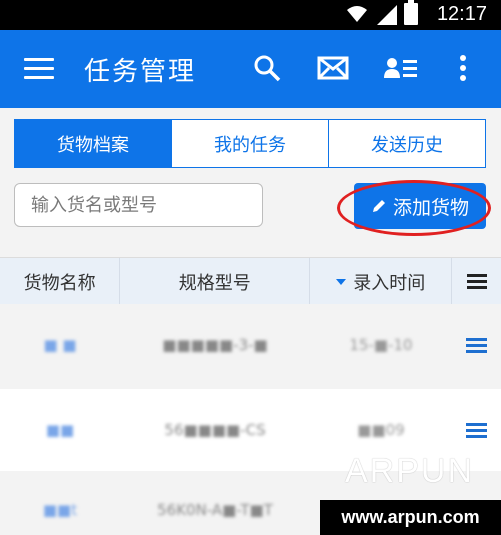  I want to click on tab-my-tasks: 我的任务, so click(250, 143).